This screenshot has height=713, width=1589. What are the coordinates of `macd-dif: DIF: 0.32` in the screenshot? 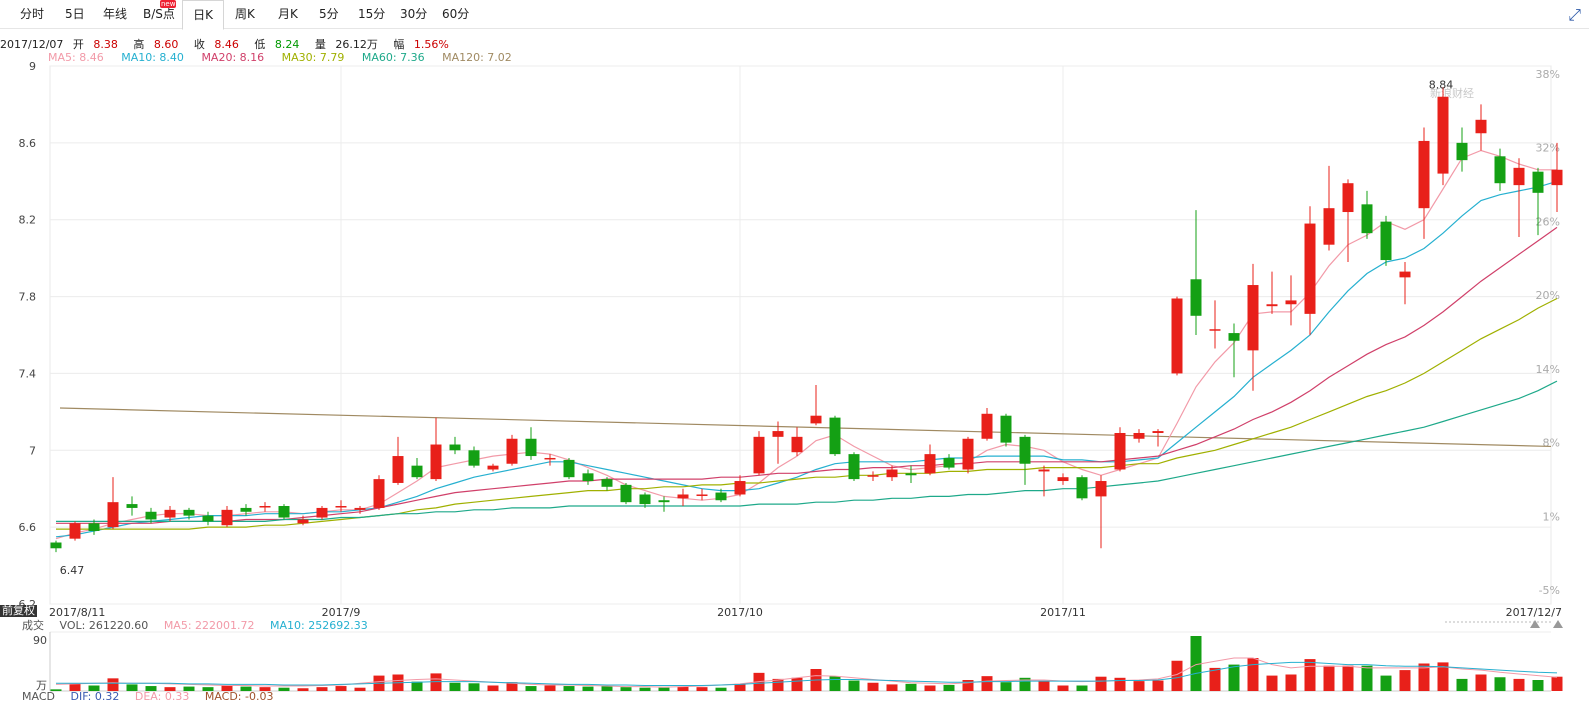 It's located at (95, 696).